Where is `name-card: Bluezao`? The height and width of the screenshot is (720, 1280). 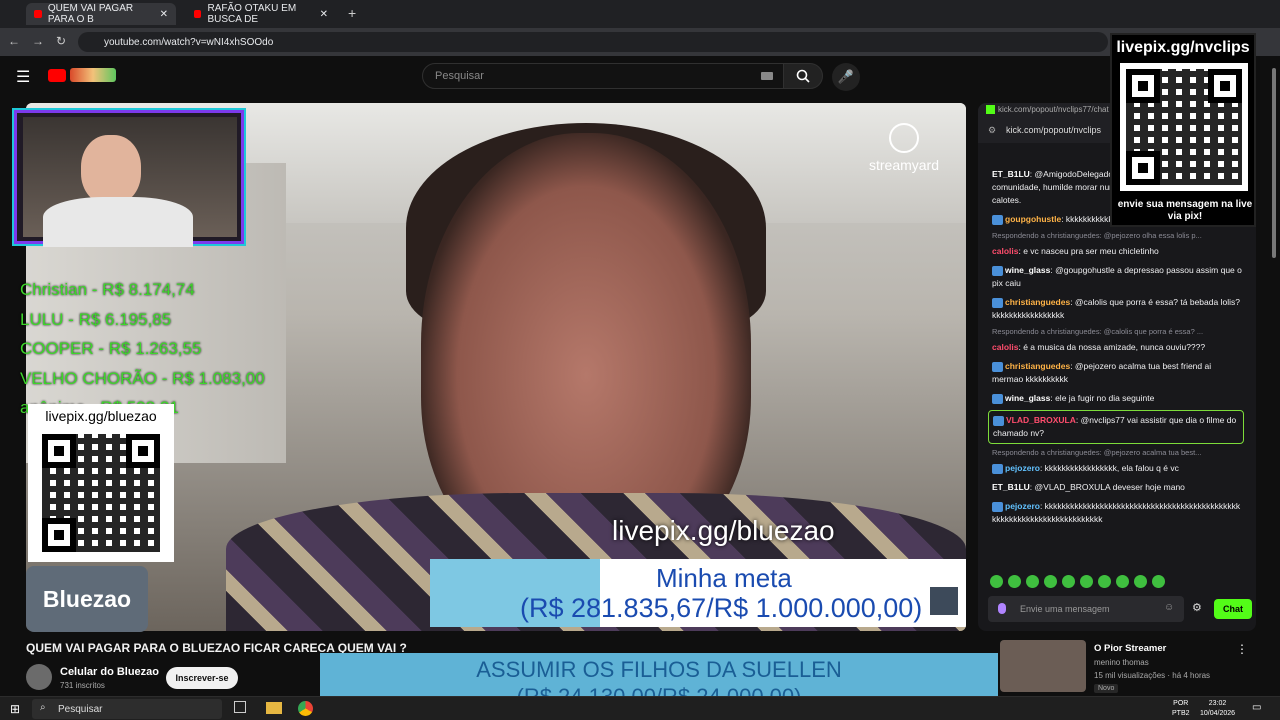
name-card: Bluezao is located at coordinates (87, 599).